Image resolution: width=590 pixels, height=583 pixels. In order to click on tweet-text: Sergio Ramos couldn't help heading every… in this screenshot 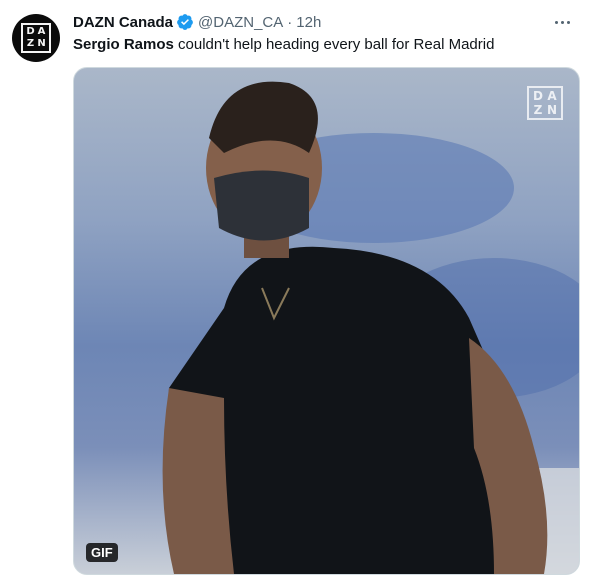, I will do `click(323, 45)`.